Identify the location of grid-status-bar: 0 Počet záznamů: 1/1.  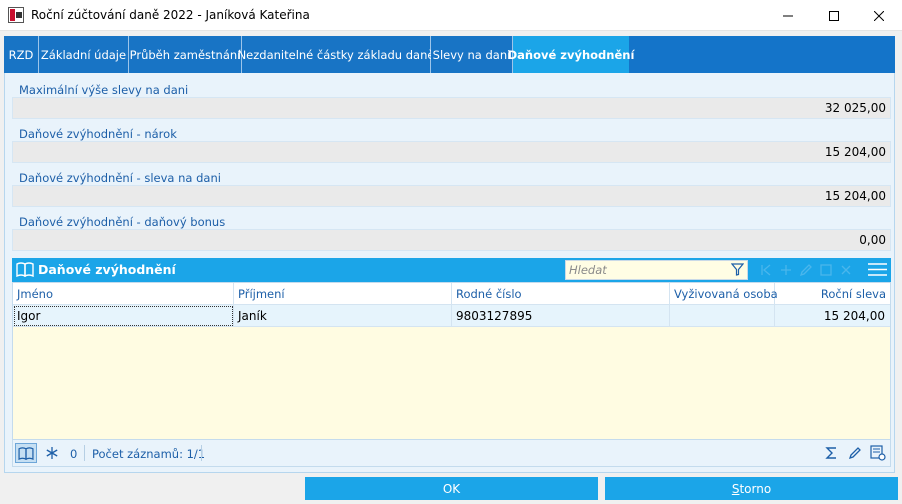
(451, 453).